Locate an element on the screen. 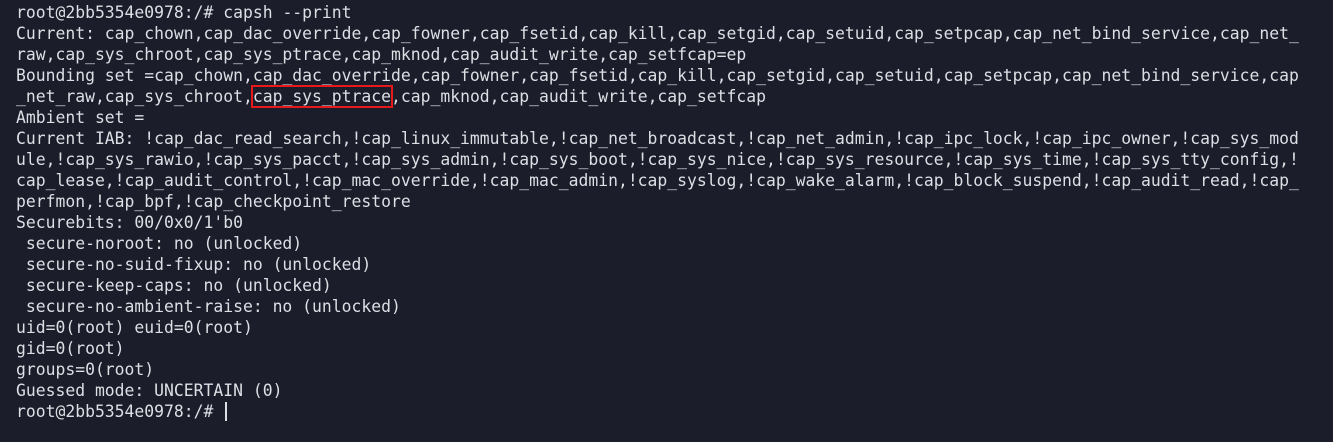  final-shell-prompt: root@2bb5354e0978:/# is located at coordinates (120, 411).